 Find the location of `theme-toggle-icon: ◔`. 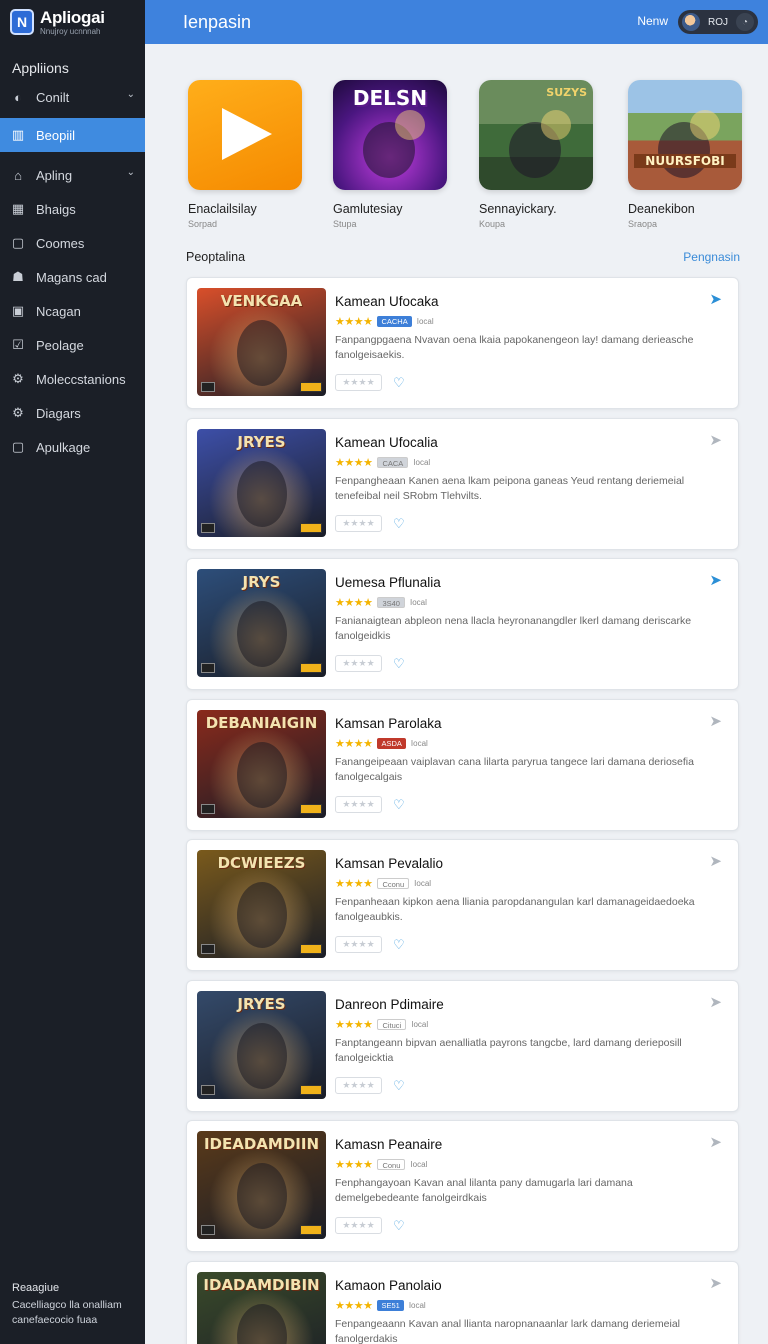

theme-toggle-icon: ◔ is located at coordinates (745, 22).